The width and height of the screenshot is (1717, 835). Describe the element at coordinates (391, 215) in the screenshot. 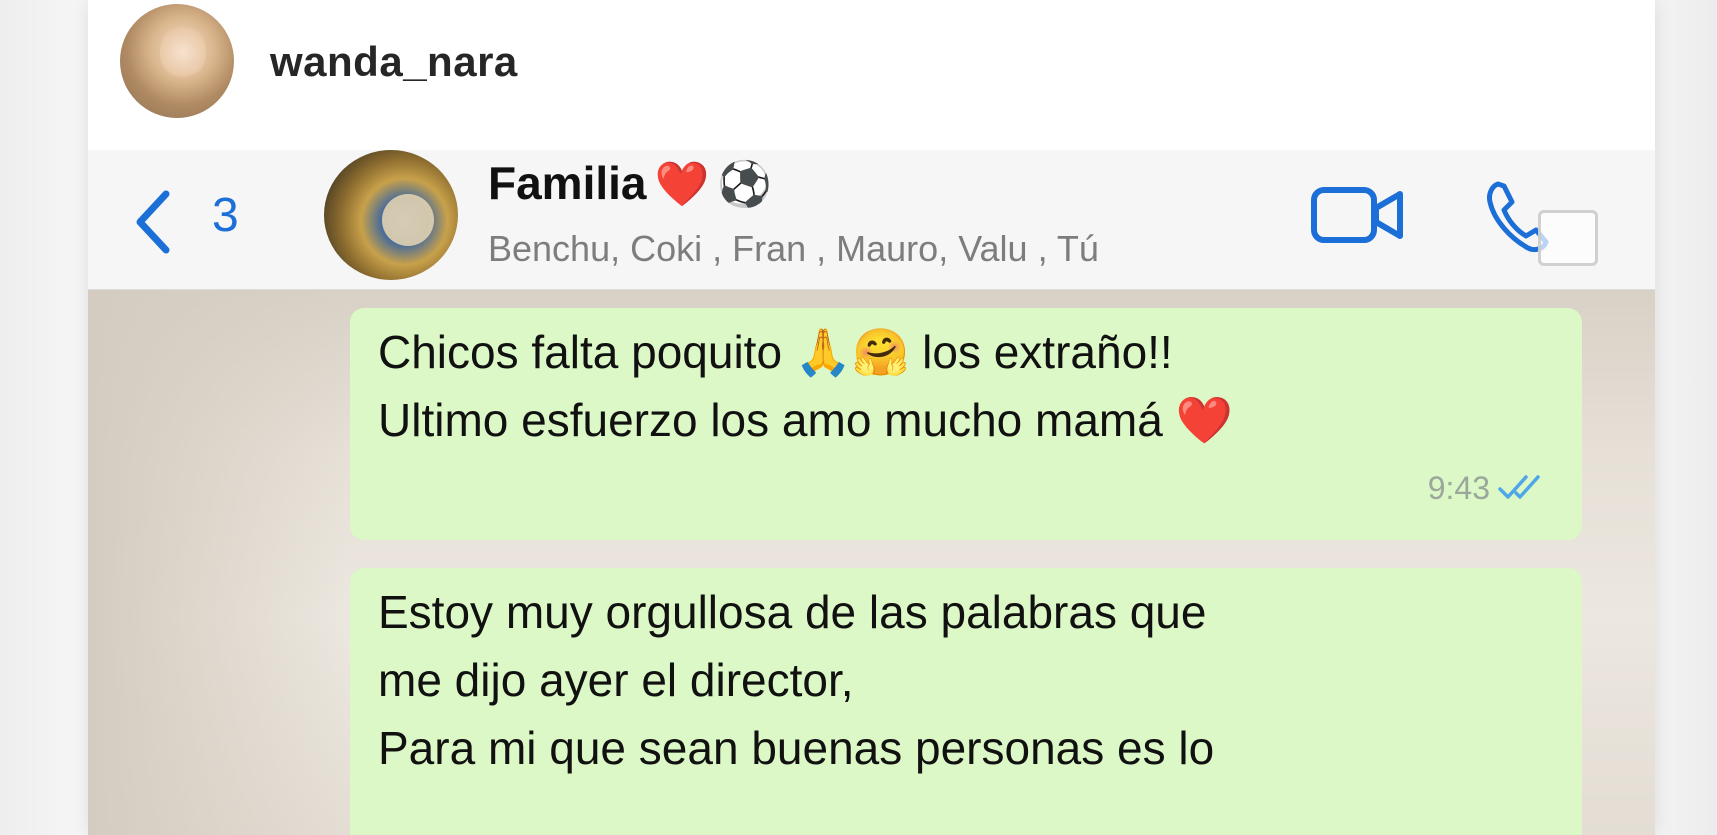

I see `group-avatar` at that location.